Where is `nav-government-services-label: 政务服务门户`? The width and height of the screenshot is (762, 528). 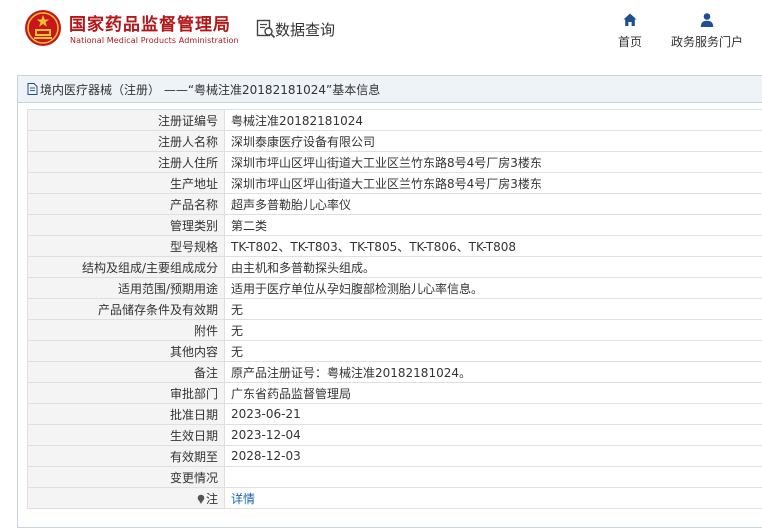 nav-government-services-label: 政务服务门户 is located at coordinates (706, 42).